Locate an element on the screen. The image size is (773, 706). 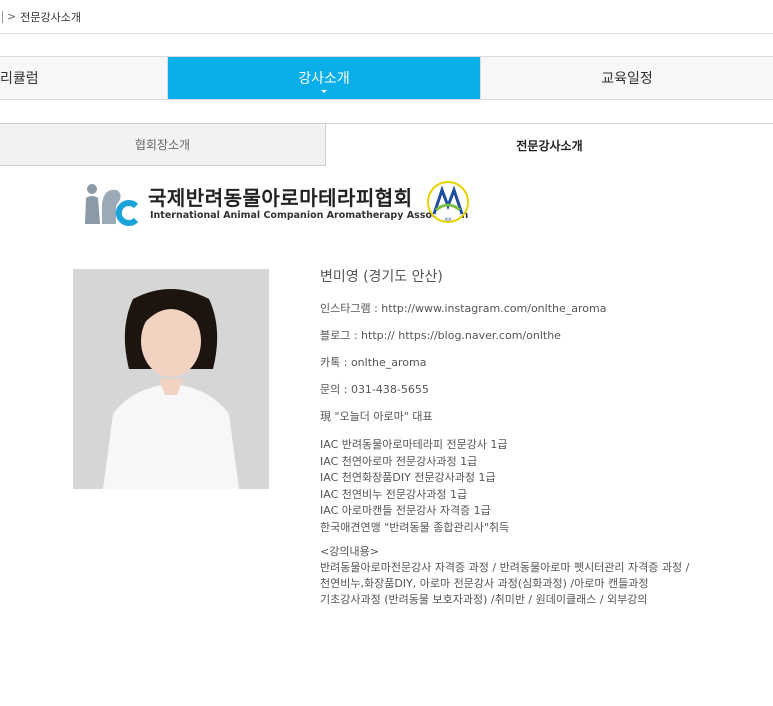
lecture-title: <강의내용> is located at coordinates (349, 551).